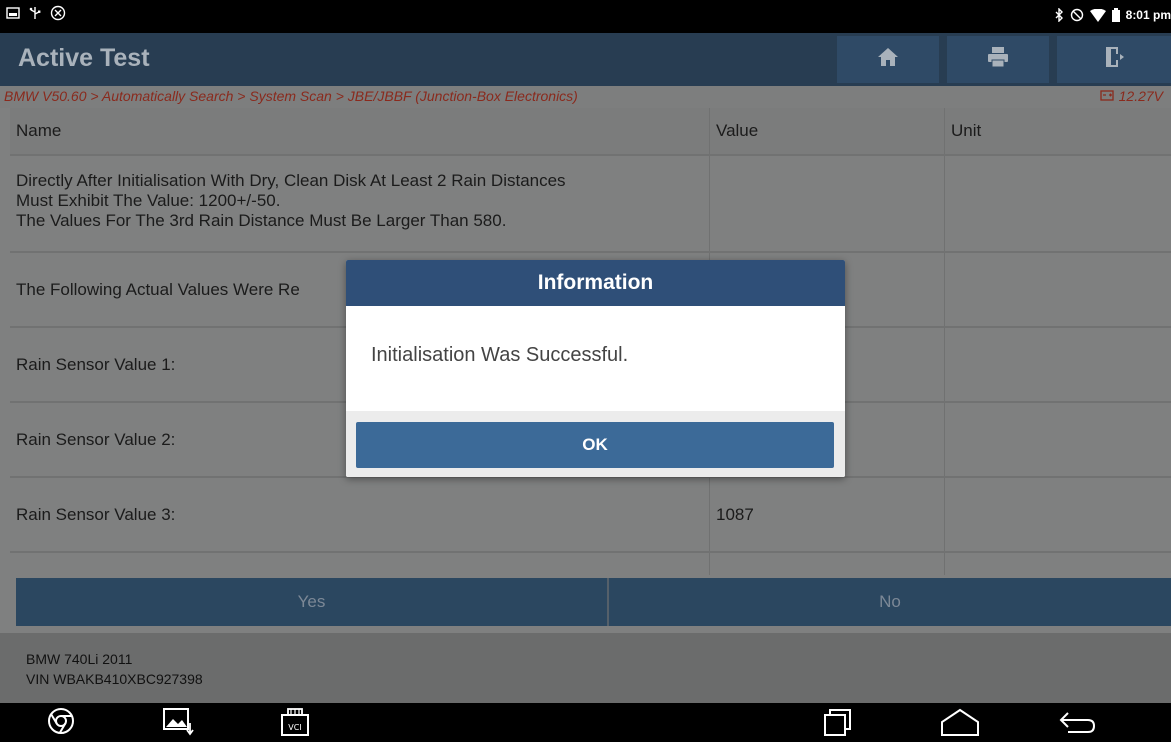 The height and width of the screenshot is (742, 1171). Describe the element at coordinates (1078, 722) in the screenshot. I see `back-icon` at that location.